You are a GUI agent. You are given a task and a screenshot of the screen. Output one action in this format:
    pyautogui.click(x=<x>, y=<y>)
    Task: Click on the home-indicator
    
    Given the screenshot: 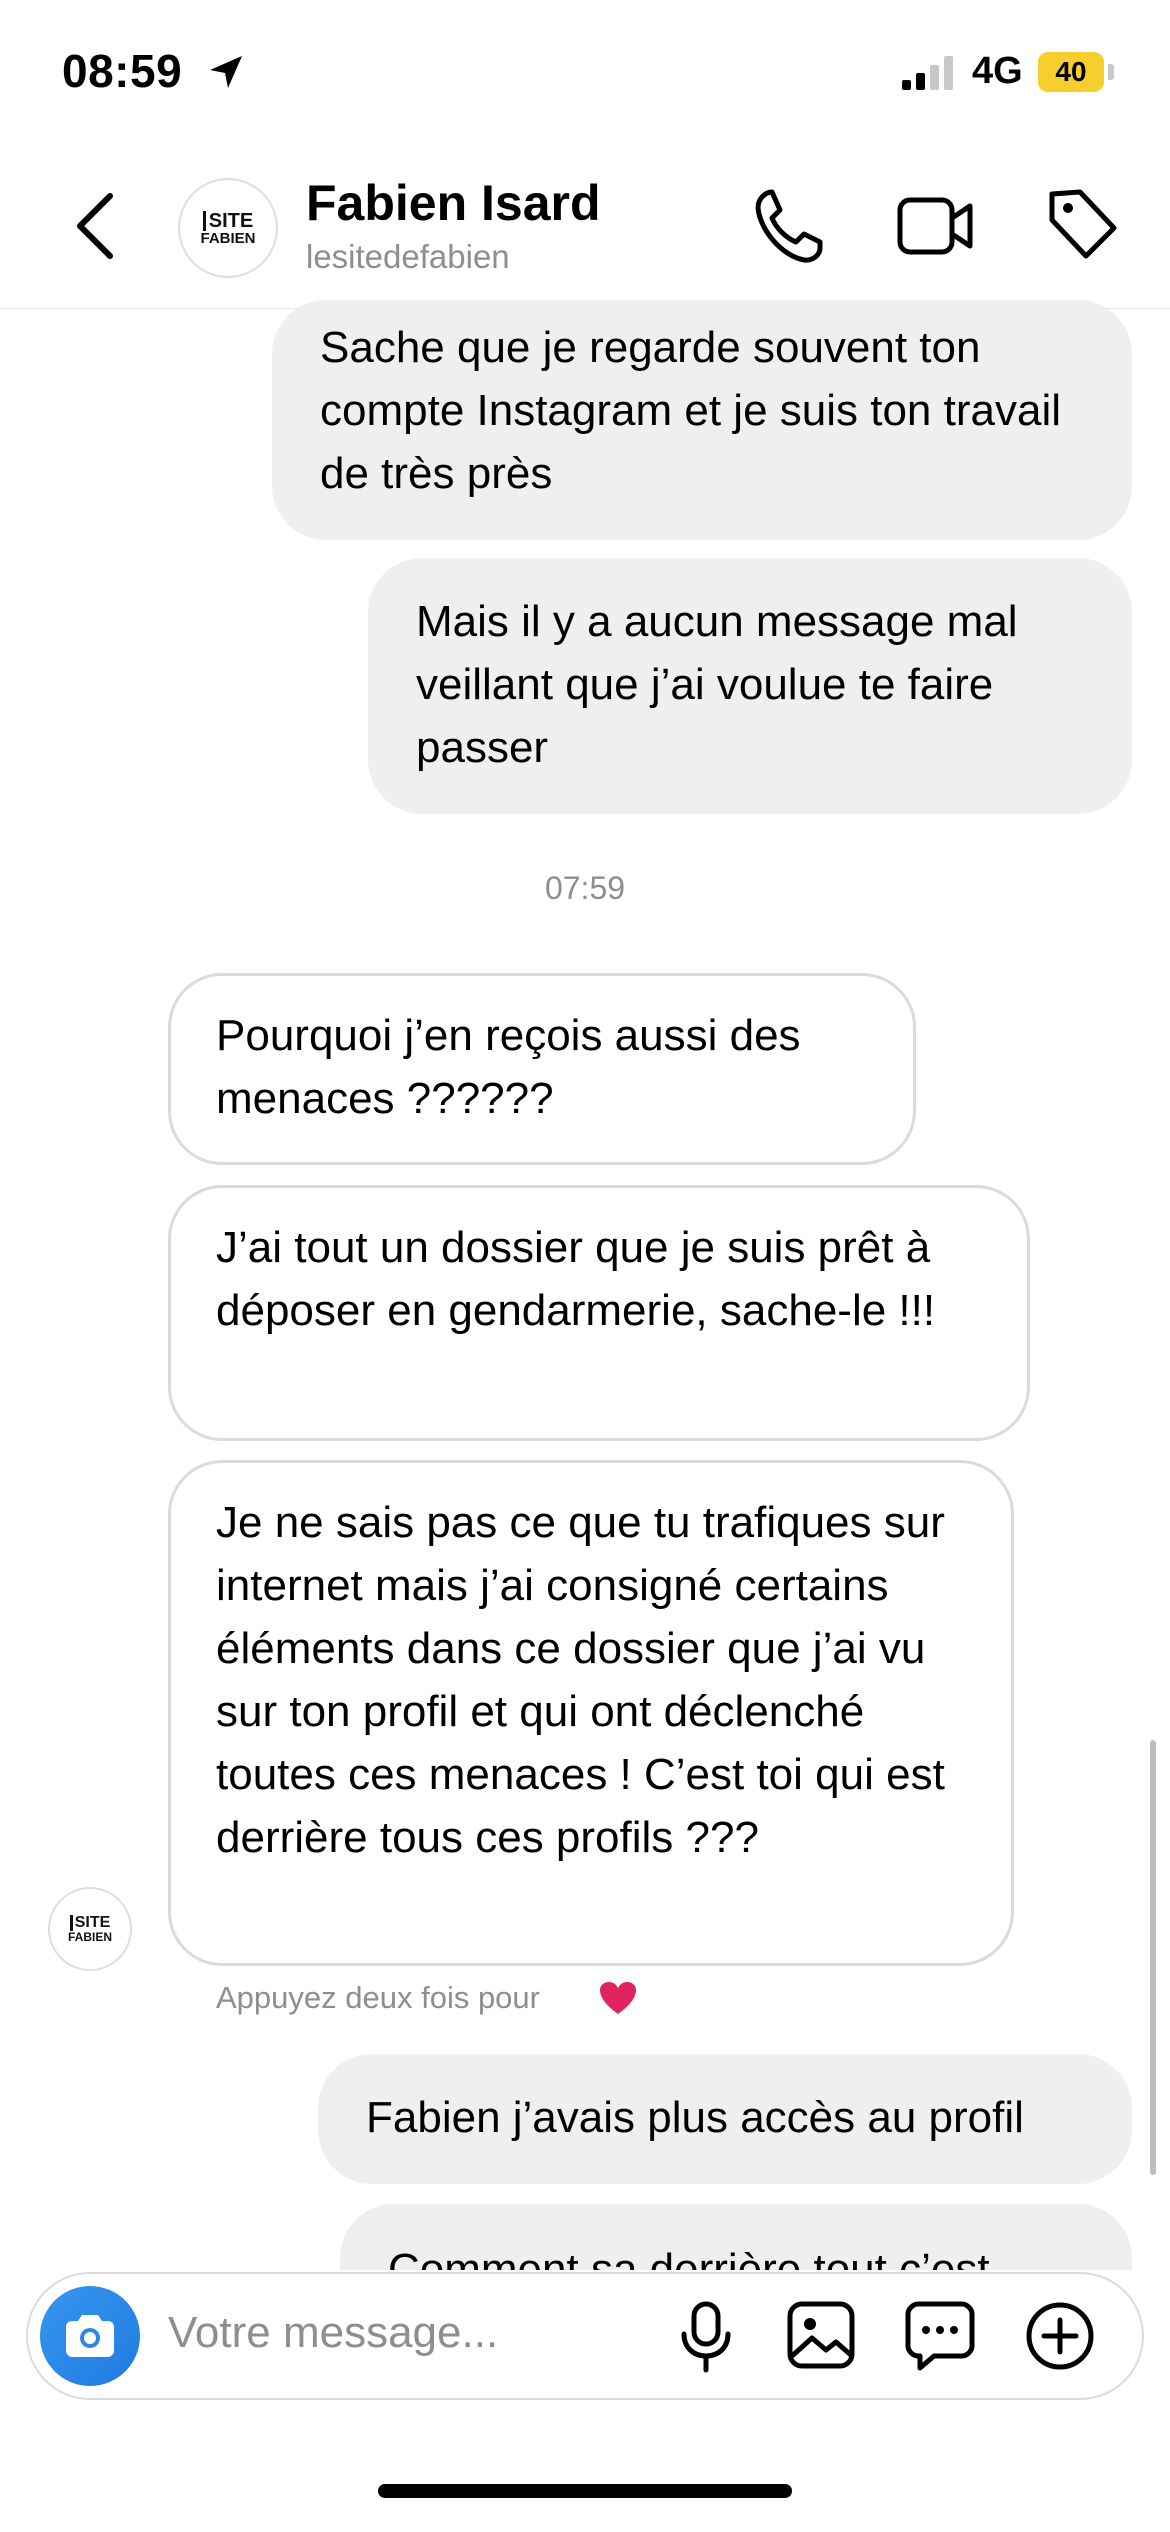 What is the action you would take?
    pyautogui.click(x=585, y=2491)
    